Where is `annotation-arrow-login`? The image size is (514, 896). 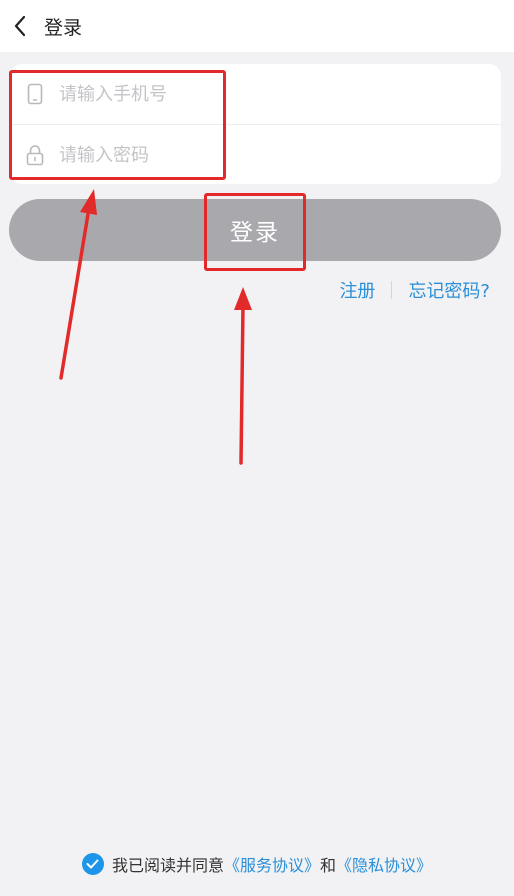 annotation-arrow-login is located at coordinates (243, 376).